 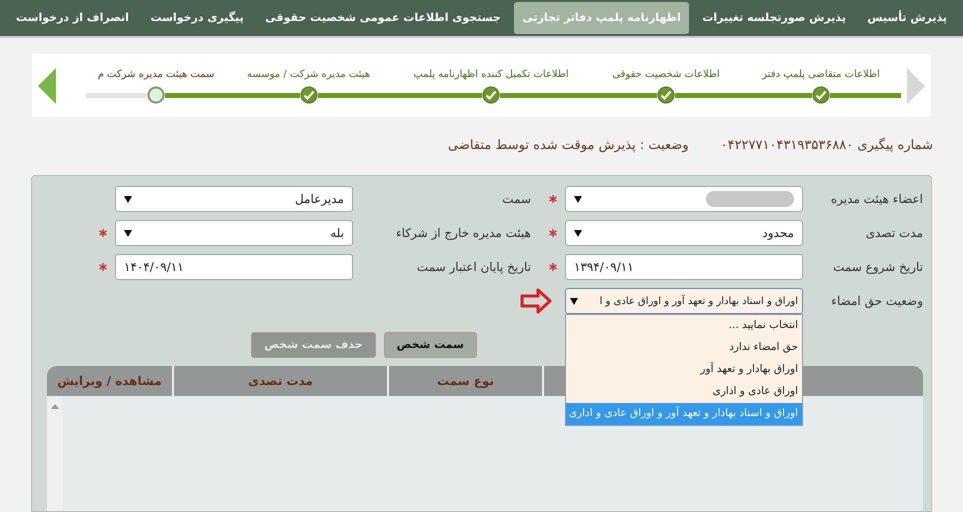 What do you see at coordinates (684, 392) in the screenshot?
I see `dropdown-option: اوراق عادی و اداری` at bounding box center [684, 392].